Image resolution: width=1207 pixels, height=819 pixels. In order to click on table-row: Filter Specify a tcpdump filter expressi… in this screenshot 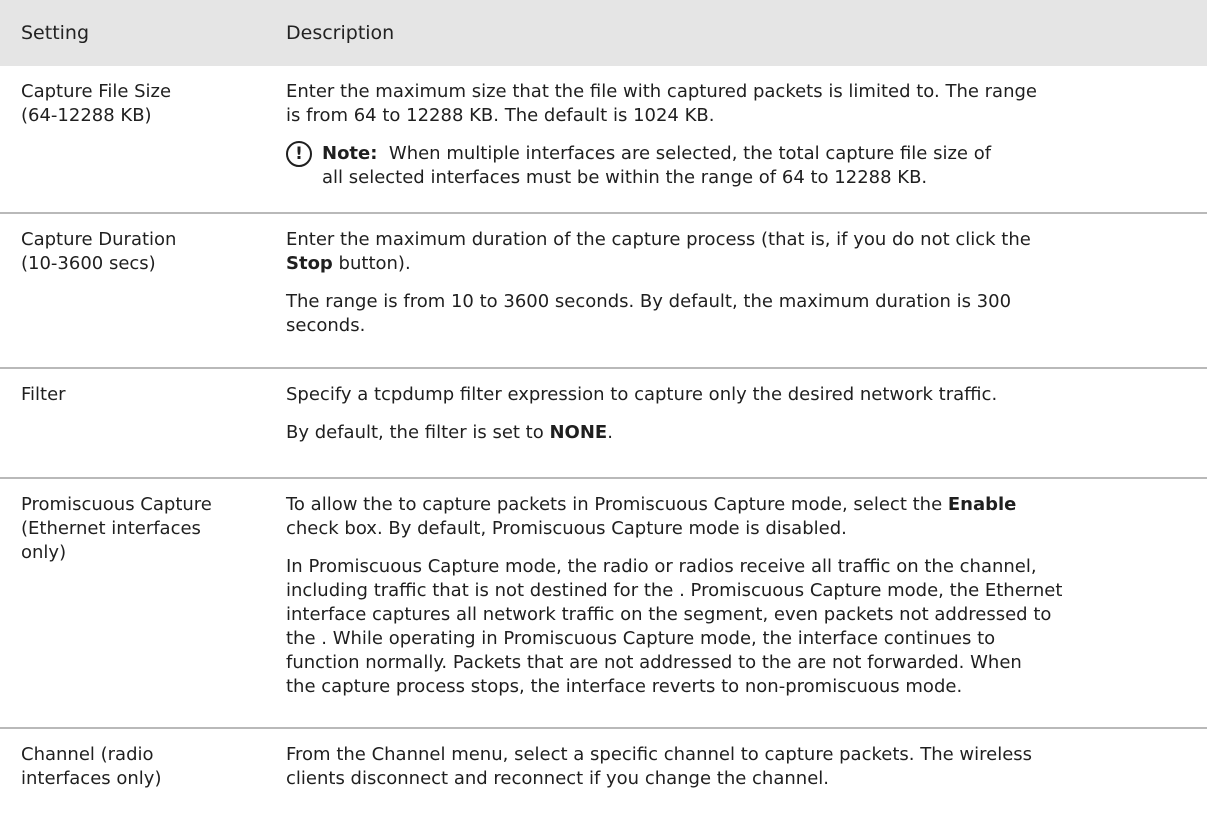, I will do `click(603, 424)`.